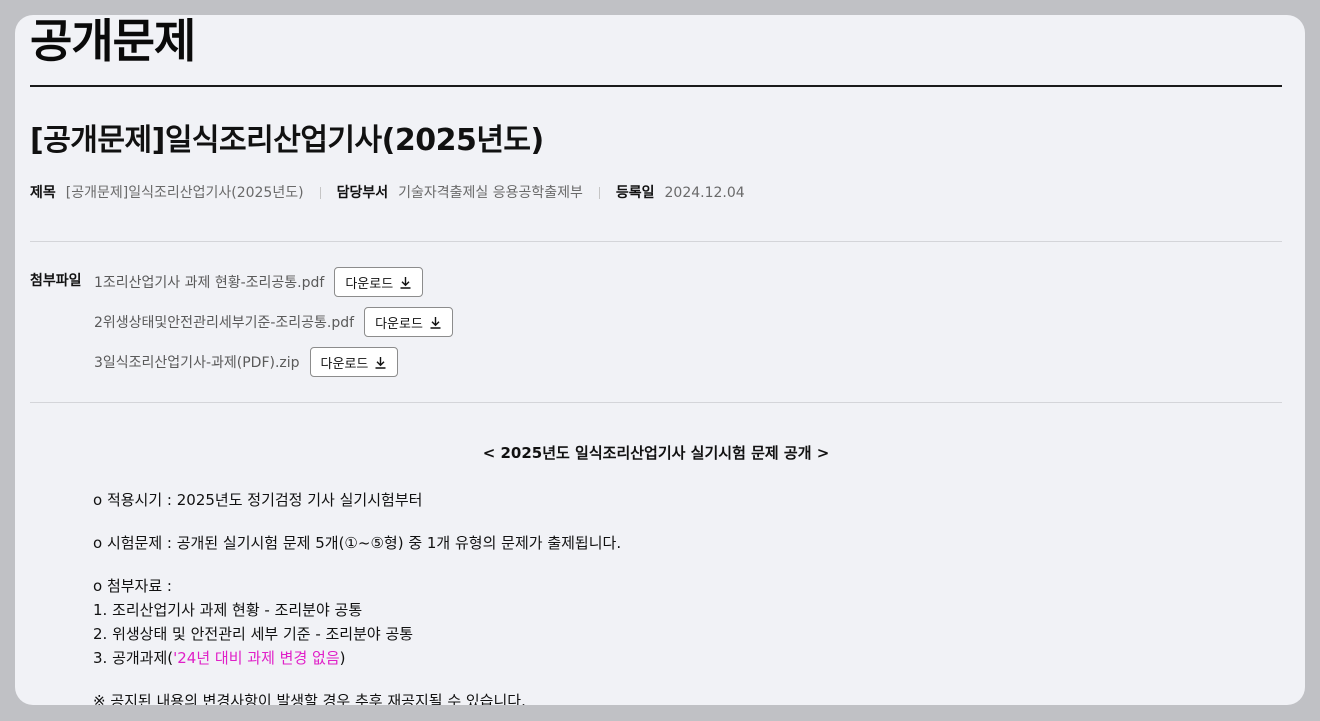 The width and height of the screenshot is (1320, 721). I want to click on body-apply-line: o 적용시기 : 2025년도 정기검정 기사 실기시험부터, so click(258, 500).